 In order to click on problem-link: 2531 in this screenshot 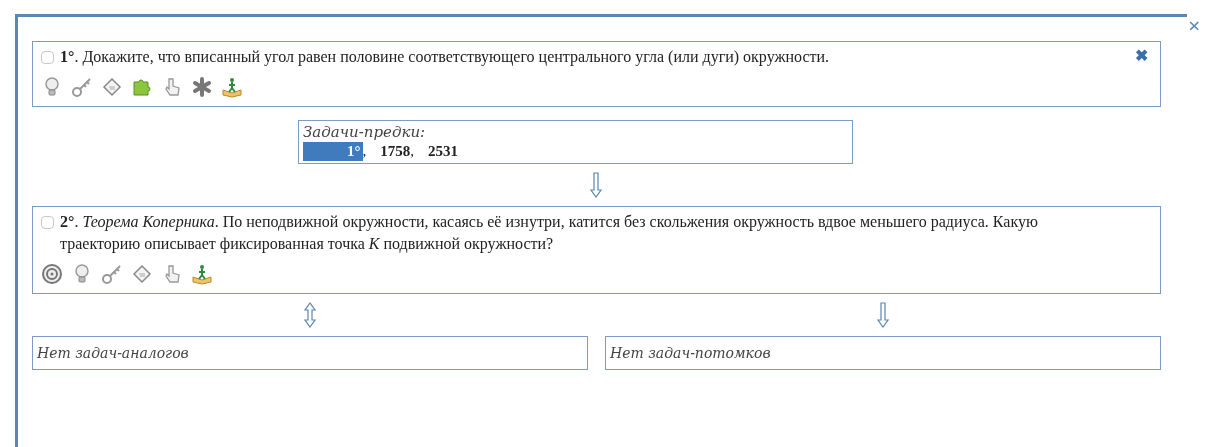, I will do `click(443, 151)`.